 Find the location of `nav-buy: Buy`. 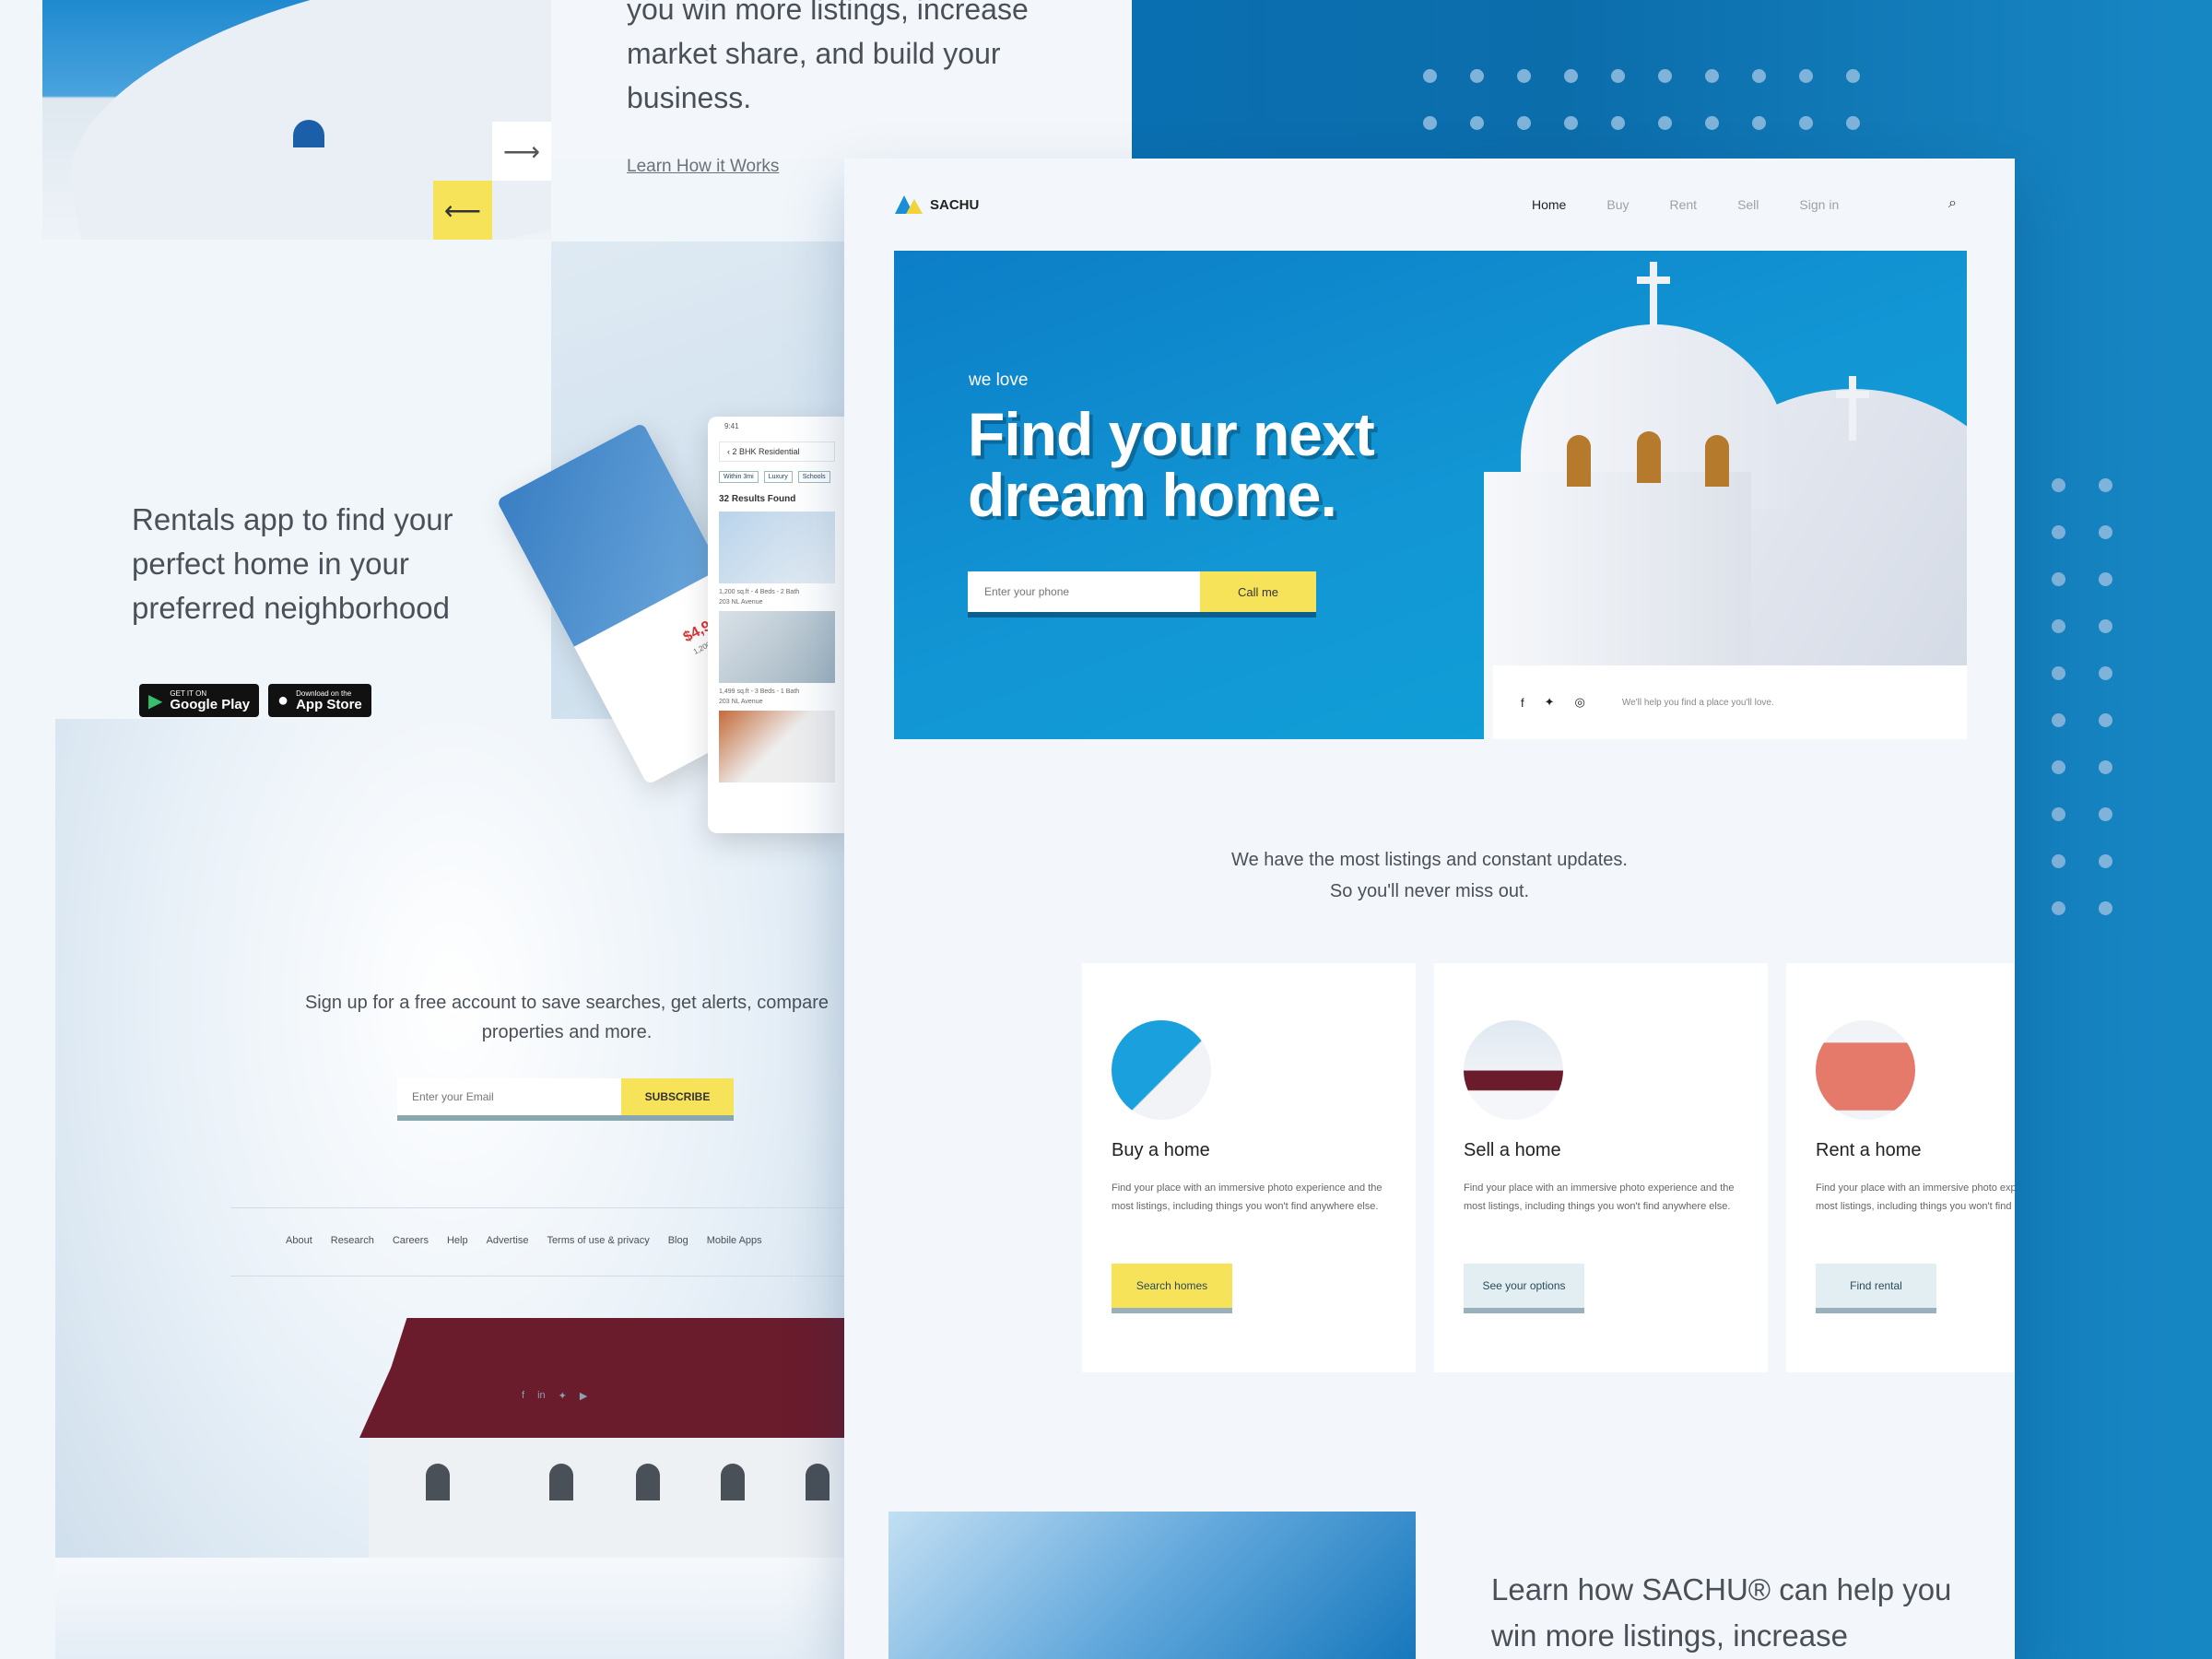

nav-buy: Buy is located at coordinates (1617, 204).